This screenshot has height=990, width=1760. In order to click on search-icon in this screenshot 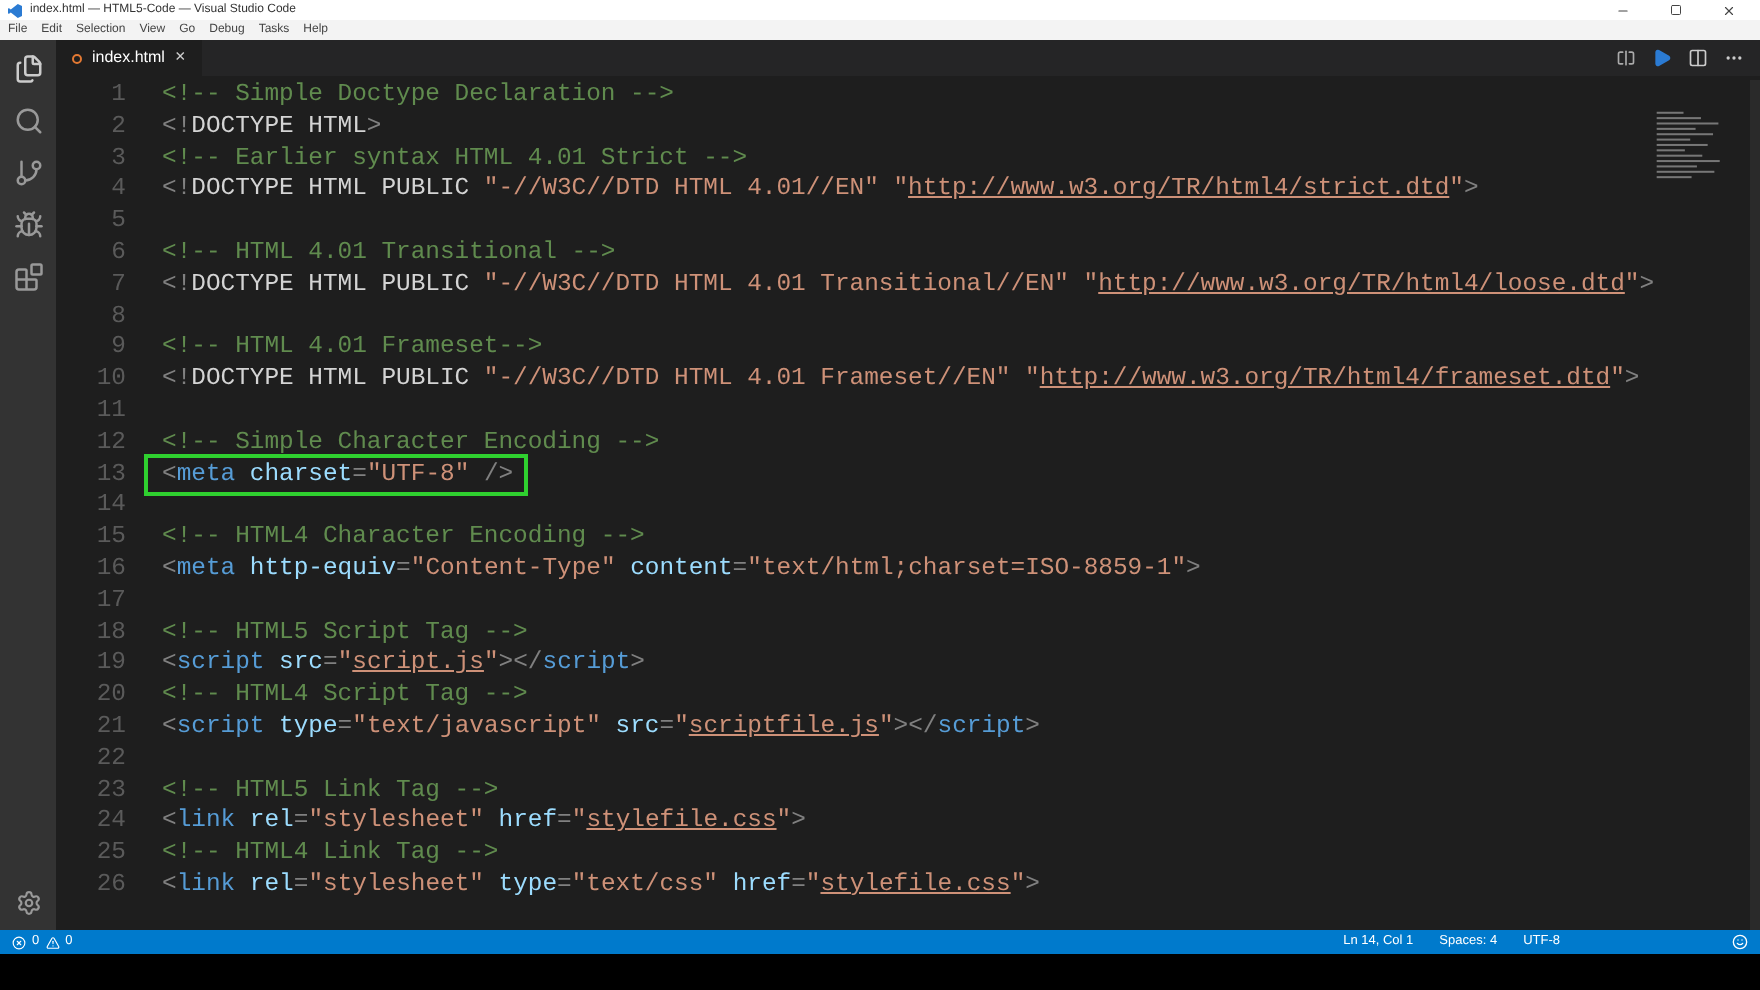, I will do `click(28, 121)`.